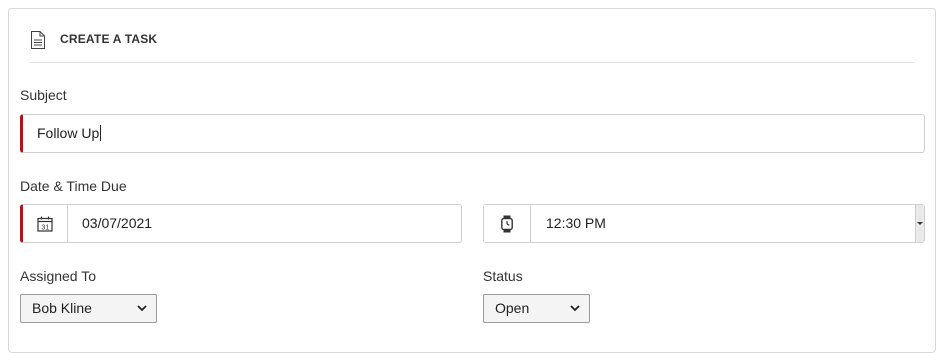 This screenshot has width=944, height=353. Describe the element at coordinates (45, 227) in the screenshot. I see `svg-text: 31` at that location.